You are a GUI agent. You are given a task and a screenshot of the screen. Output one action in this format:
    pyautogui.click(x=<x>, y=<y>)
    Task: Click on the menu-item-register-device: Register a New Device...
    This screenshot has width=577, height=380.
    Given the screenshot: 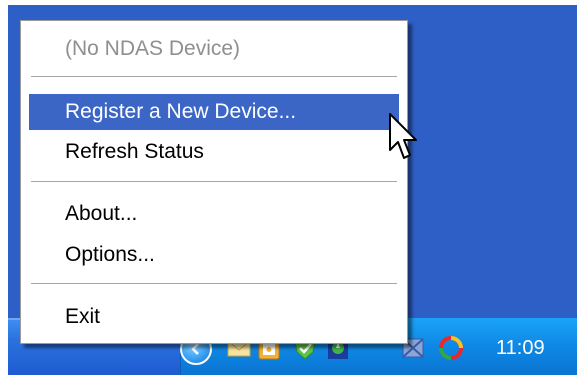 What is the action you would take?
    pyautogui.click(x=214, y=112)
    